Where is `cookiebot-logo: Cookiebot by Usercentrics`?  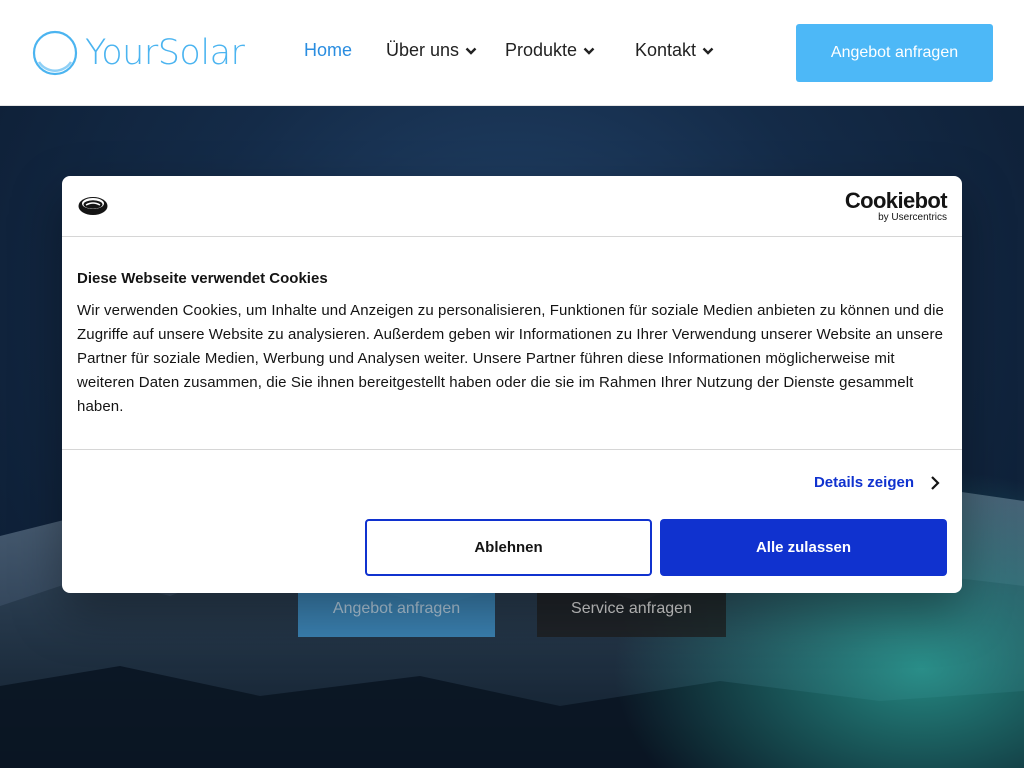
cookiebot-logo: Cookiebot by Usercentrics is located at coordinates (896, 206).